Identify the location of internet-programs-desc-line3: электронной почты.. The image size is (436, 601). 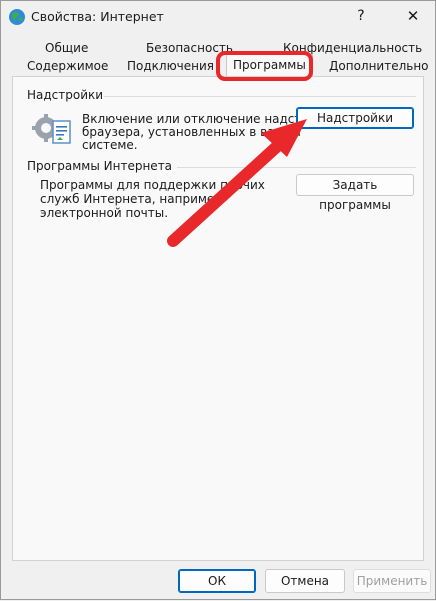
(104, 213).